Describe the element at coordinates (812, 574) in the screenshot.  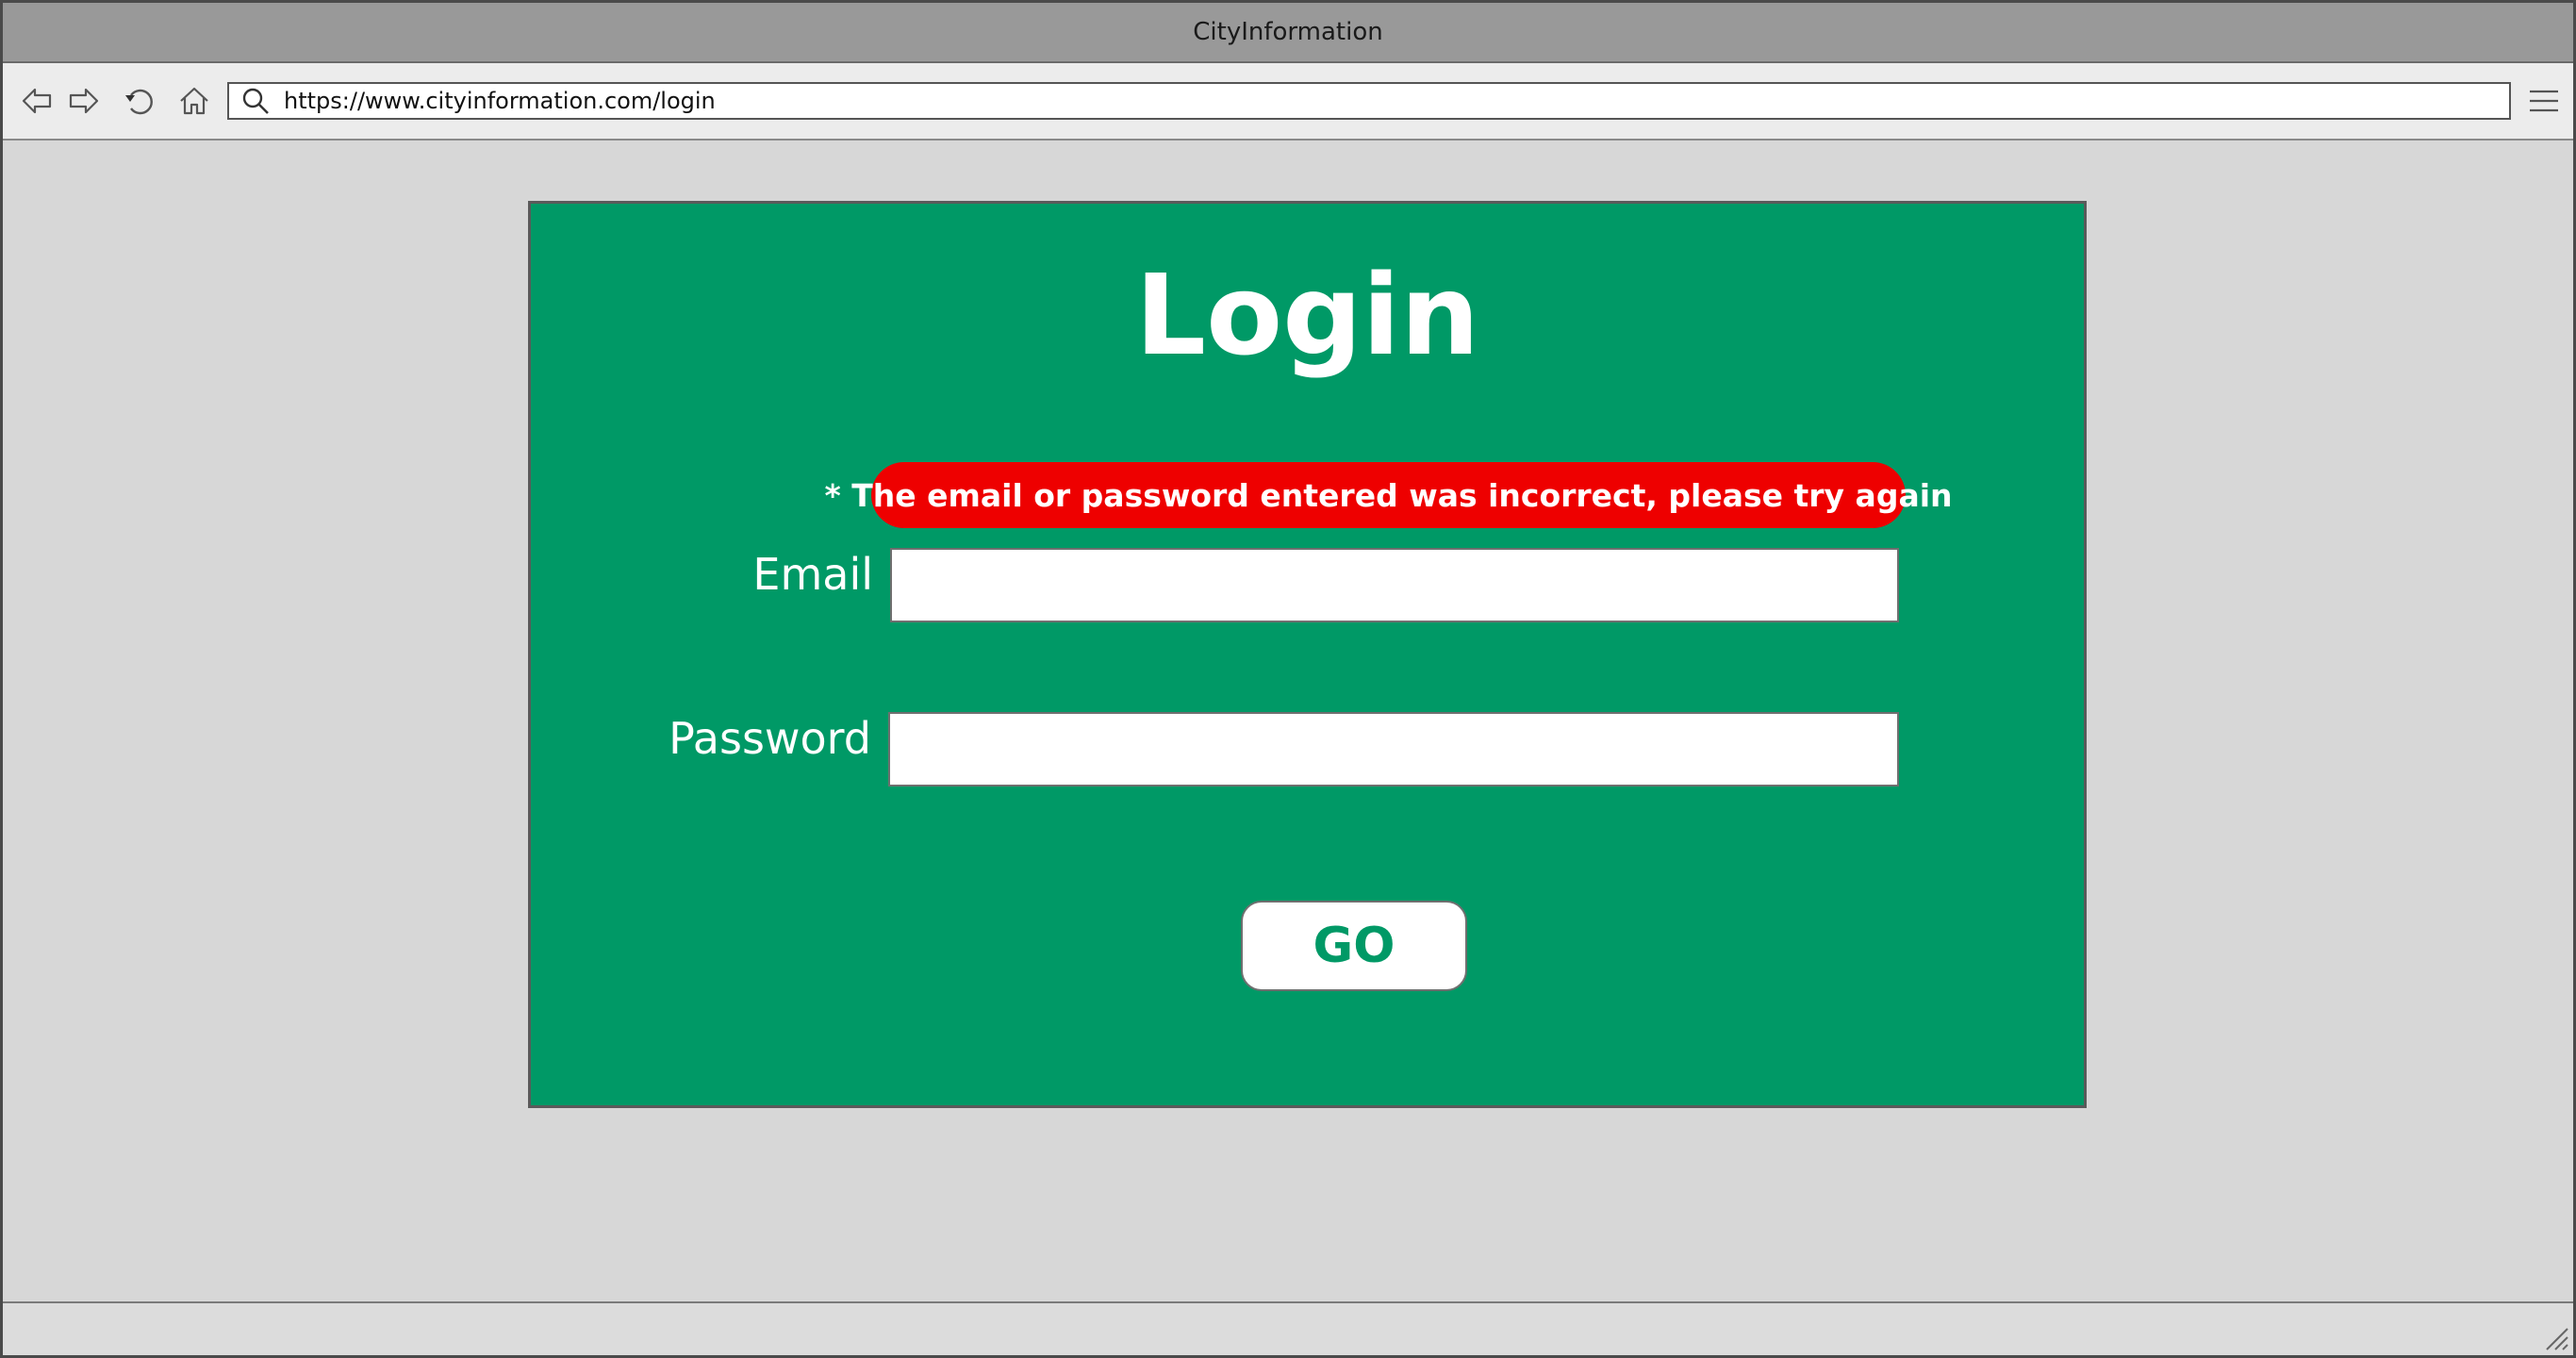
I see `email-label: Email` at that location.